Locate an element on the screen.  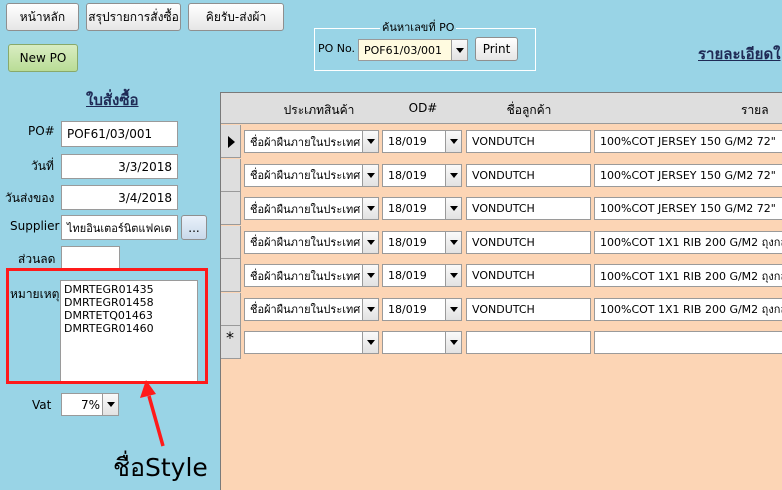
annotation-label: ชื่อStyle is located at coordinates (160, 467).